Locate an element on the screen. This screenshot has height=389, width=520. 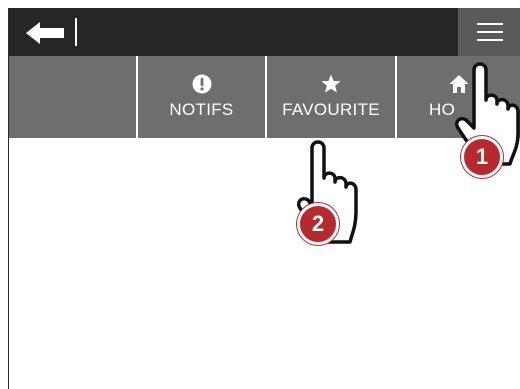
step-number: 2 is located at coordinates (318, 223).